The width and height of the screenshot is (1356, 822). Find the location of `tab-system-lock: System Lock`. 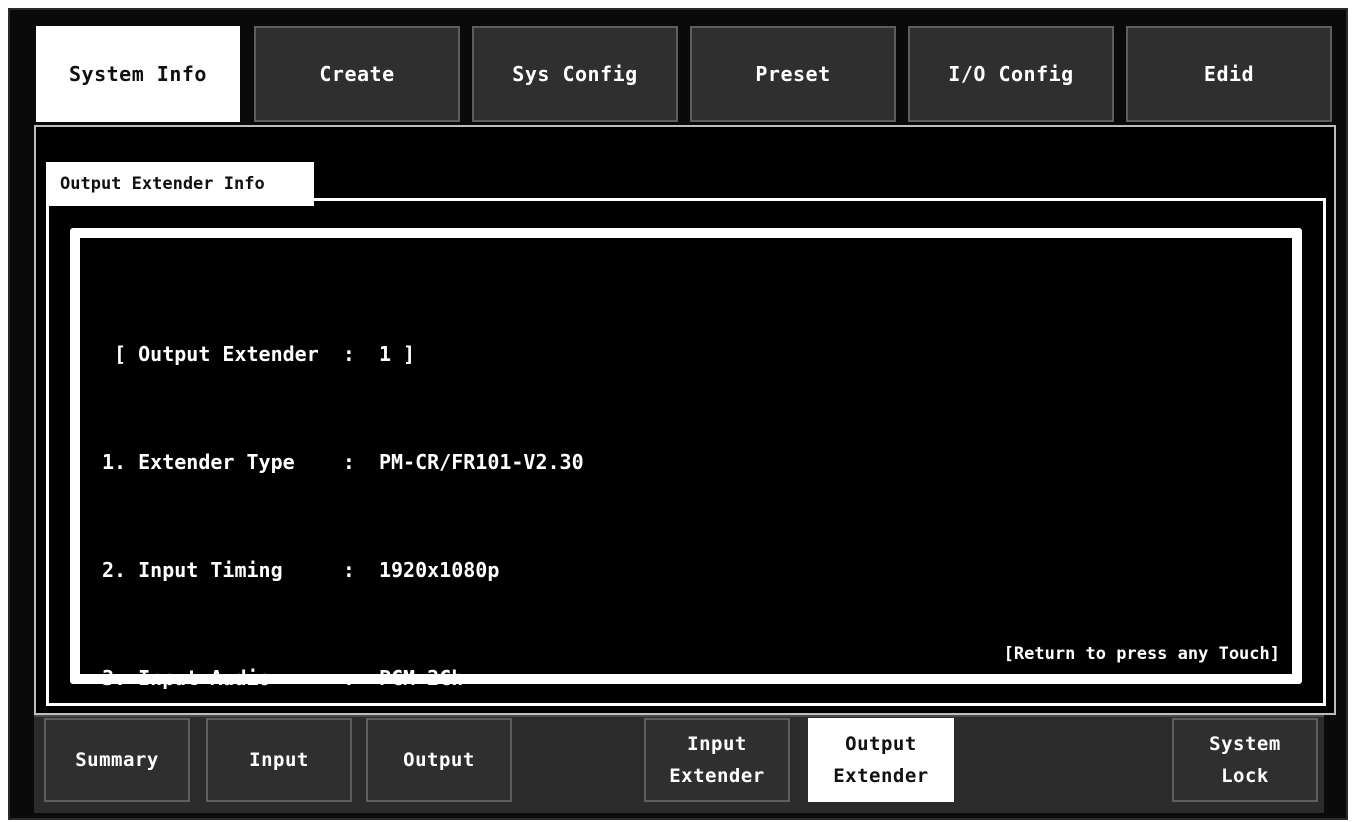

tab-system-lock: System Lock is located at coordinates (1245, 760).